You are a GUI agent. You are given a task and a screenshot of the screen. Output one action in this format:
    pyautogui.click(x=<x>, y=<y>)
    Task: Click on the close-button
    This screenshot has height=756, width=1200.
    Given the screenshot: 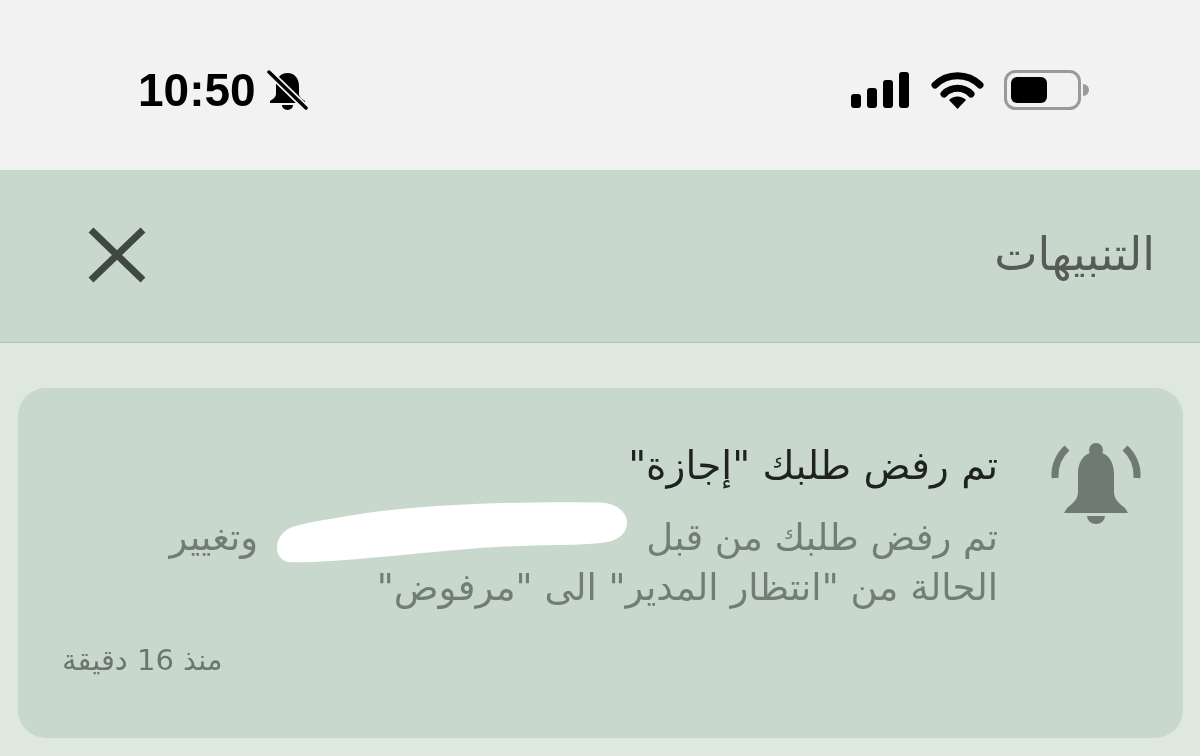 What is the action you would take?
    pyautogui.click(x=117, y=255)
    